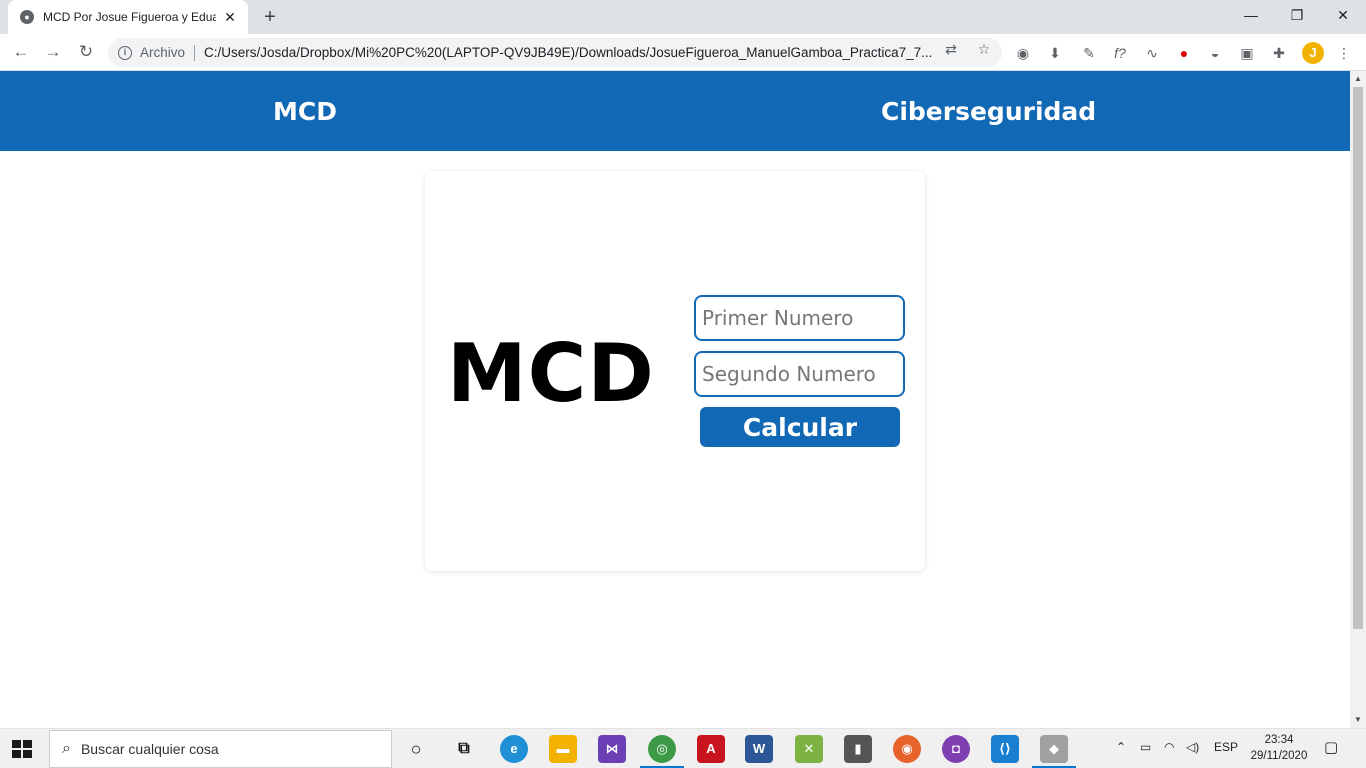 The width and height of the screenshot is (1366, 768). I want to click on record-icon: ●, so click(1184, 53).